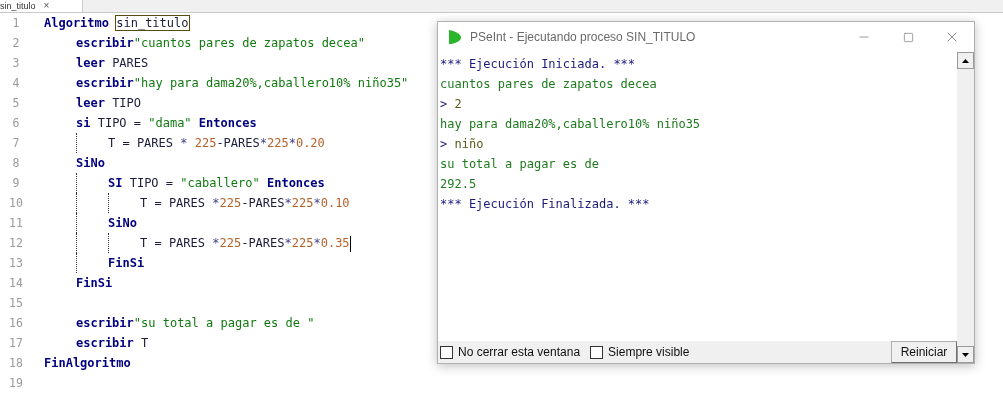 This screenshot has width=1003, height=401. Describe the element at coordinates (245, 243) in the screenshot. I see `code-line: T = PARES *225-PARES*225*0.35` at that location.